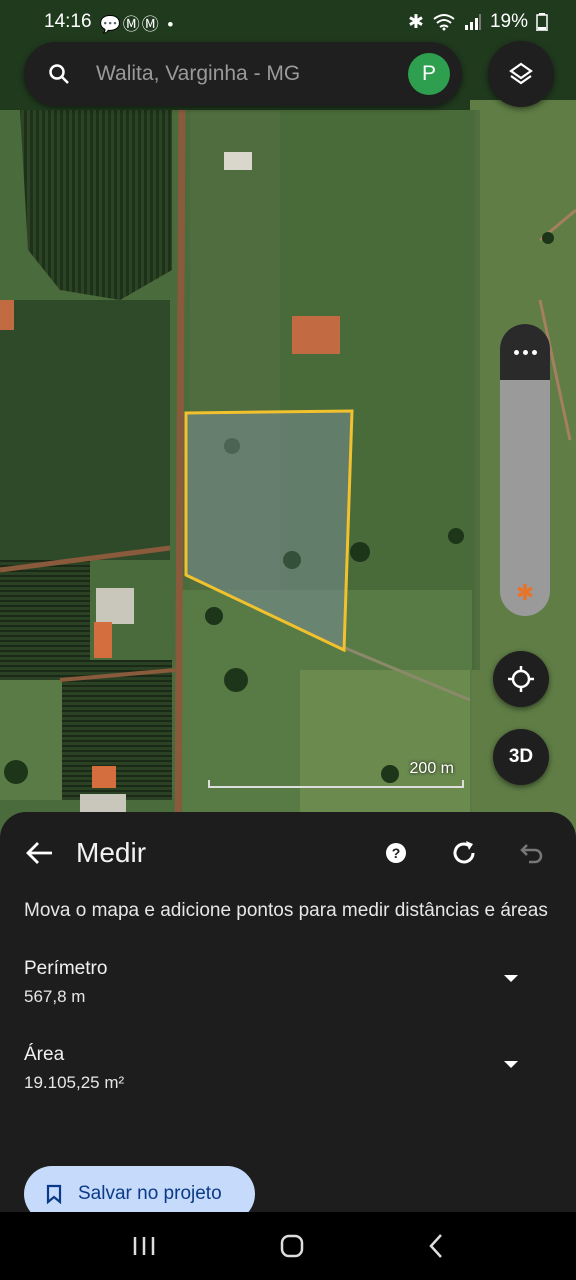 This screenshot has width=576, height=1280. What do you see at coordinates (292, 1246) in the screenshot?
I see `home-icon` at bounding box center [292, 1246].